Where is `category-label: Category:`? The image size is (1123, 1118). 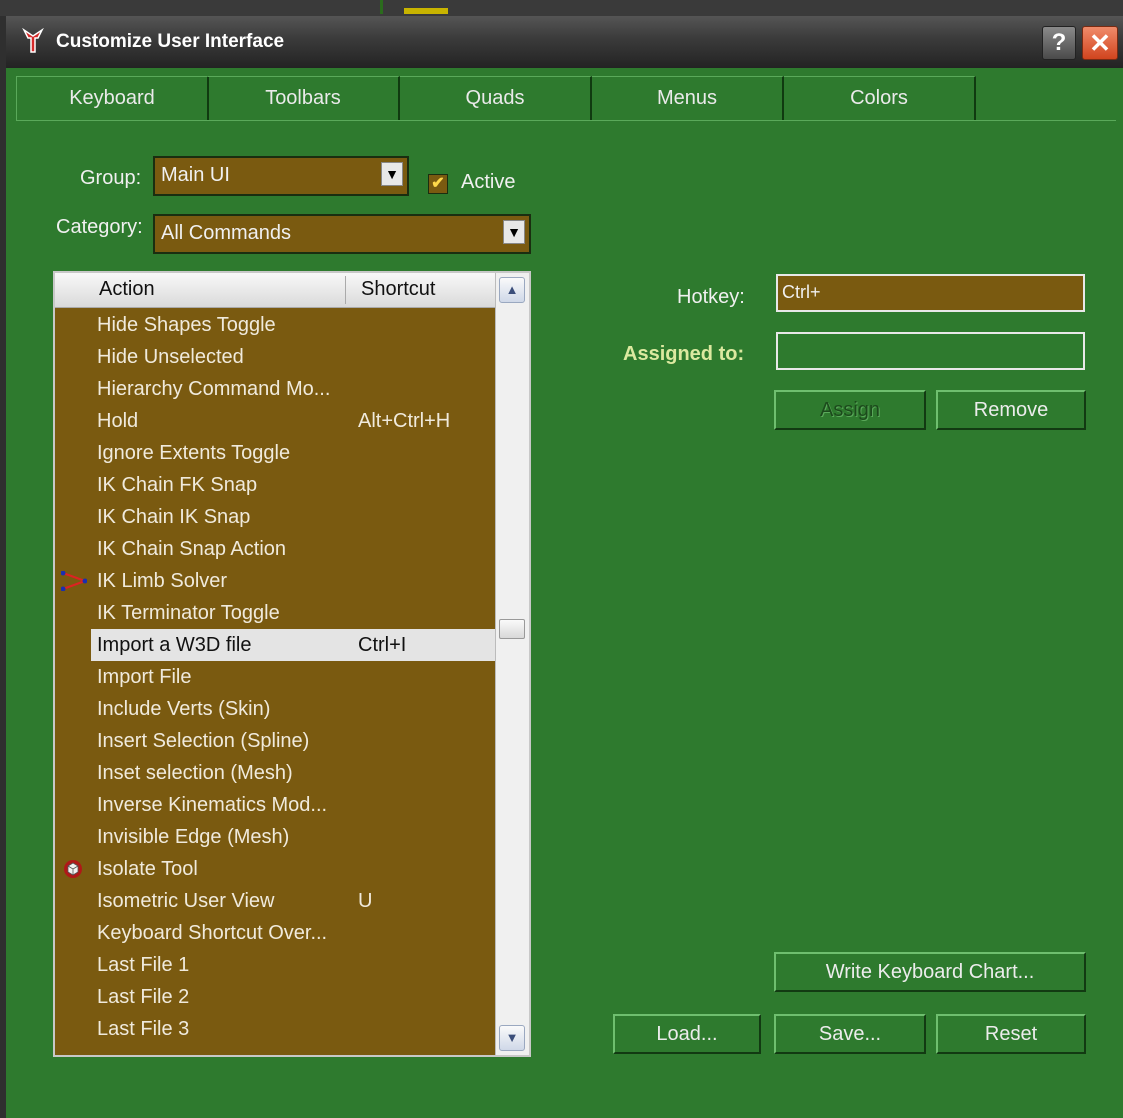 category-label: Category: is located at coordinates (99, 227).